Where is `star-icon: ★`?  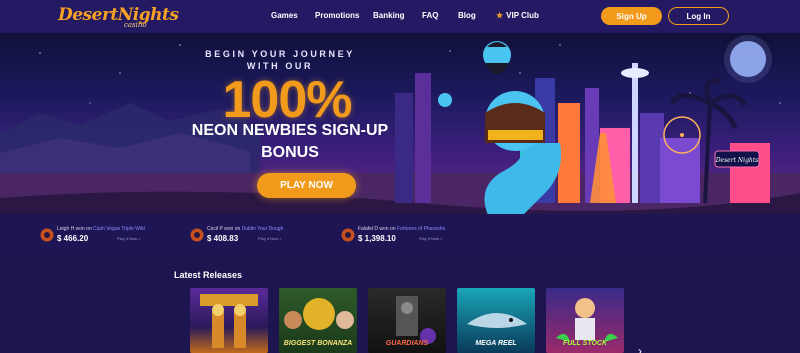
star-icon: ★ is located at coordinates (500, 15).